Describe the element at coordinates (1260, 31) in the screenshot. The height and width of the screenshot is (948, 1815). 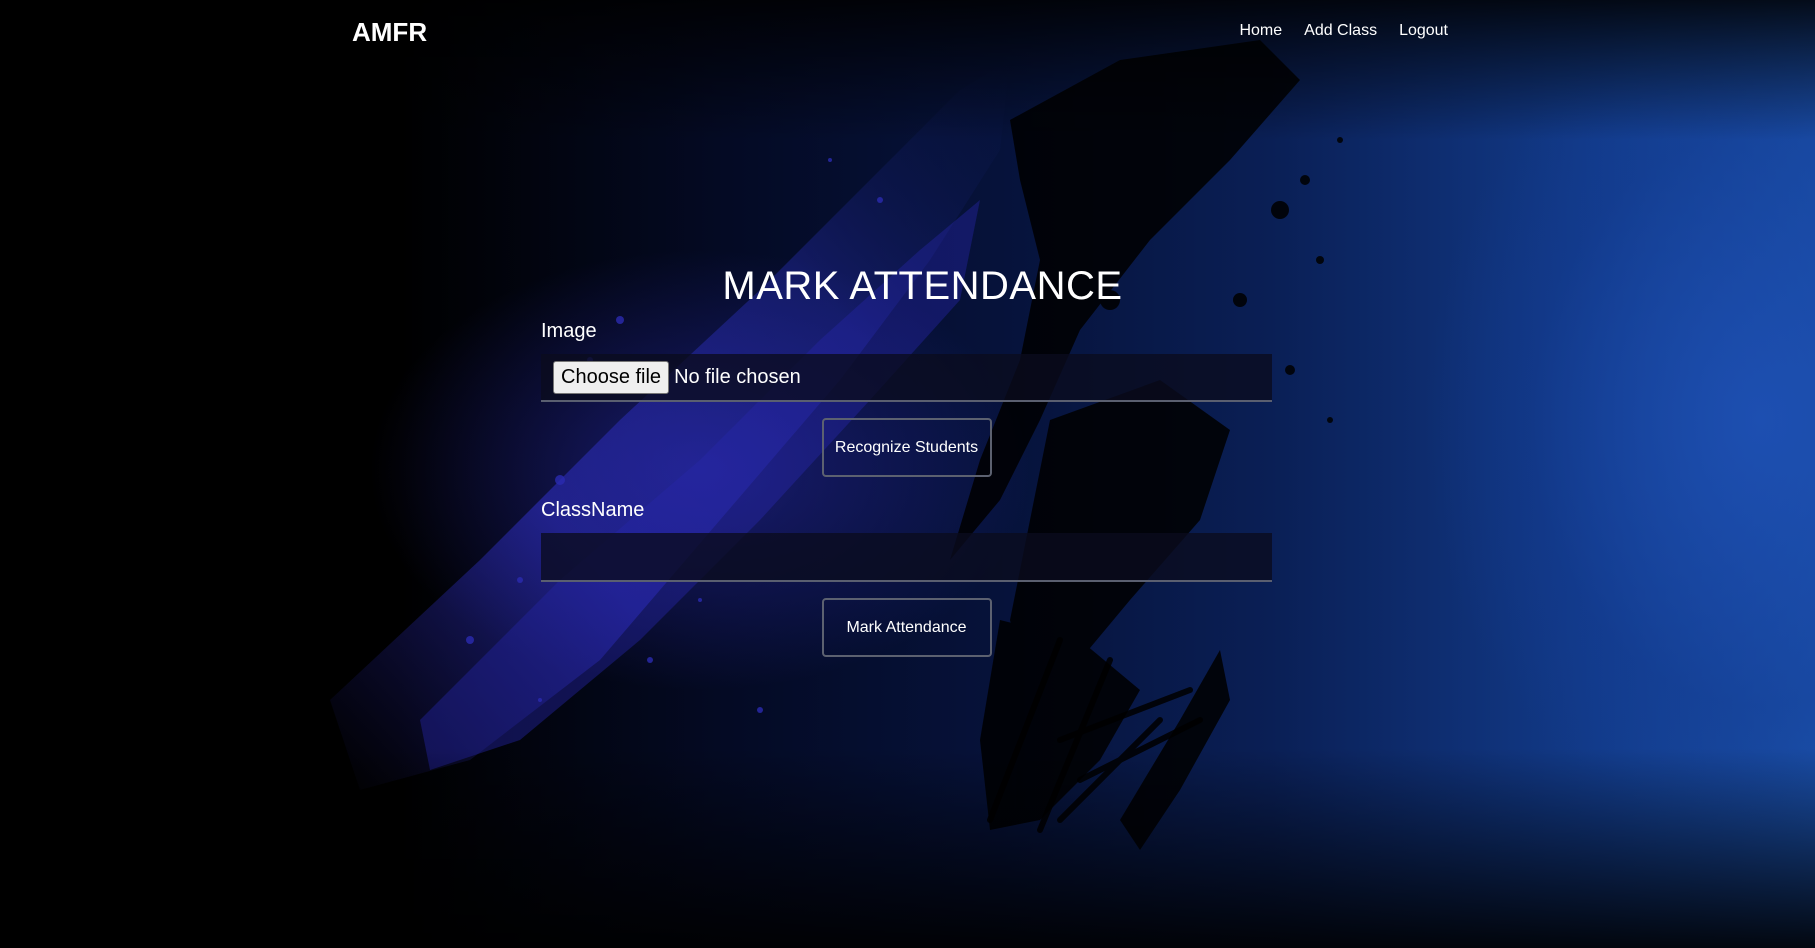
I see `nav-link-home: Home` at that location.